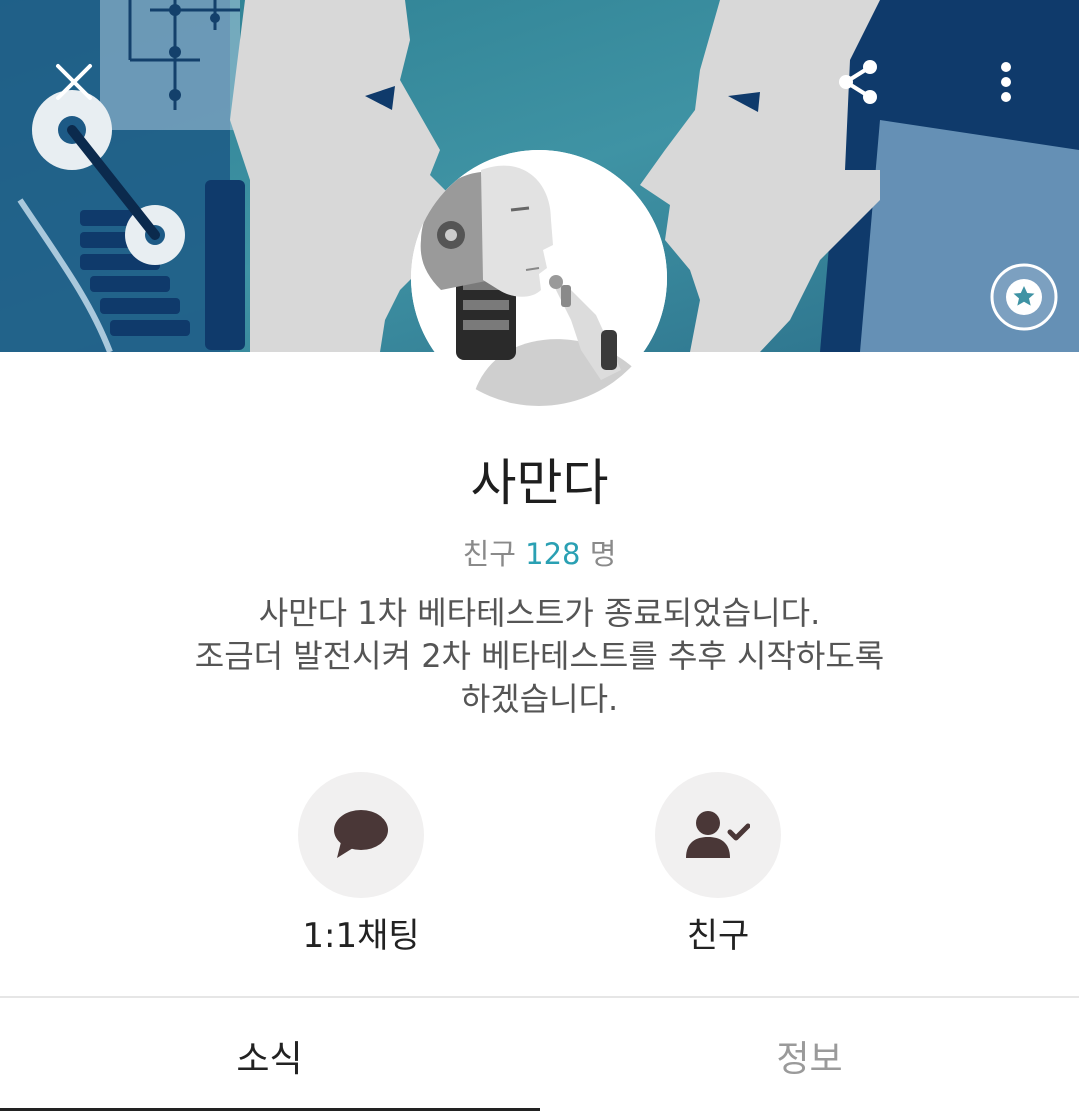 The width and height of the screenshot is (1079, 1112). I want to click on star-icon, so click(1024, 297).